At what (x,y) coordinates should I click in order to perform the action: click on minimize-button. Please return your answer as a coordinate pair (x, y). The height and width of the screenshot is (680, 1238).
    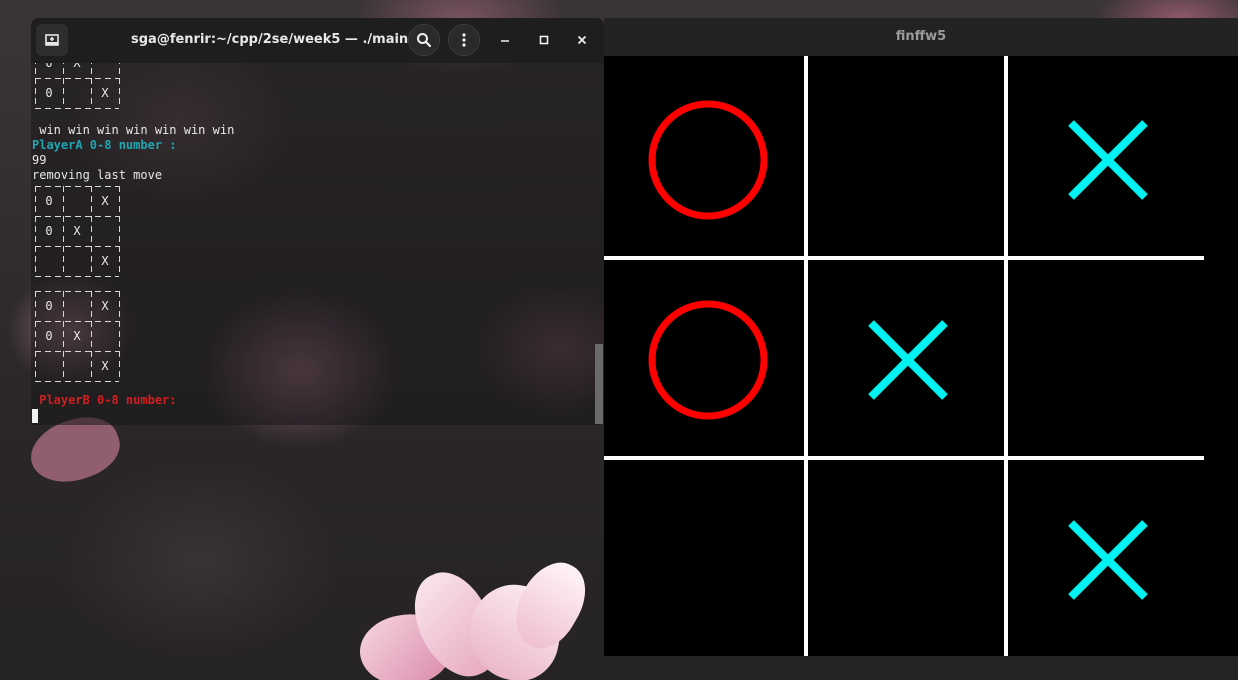
    Looking at the image, I should click on (505, 40).